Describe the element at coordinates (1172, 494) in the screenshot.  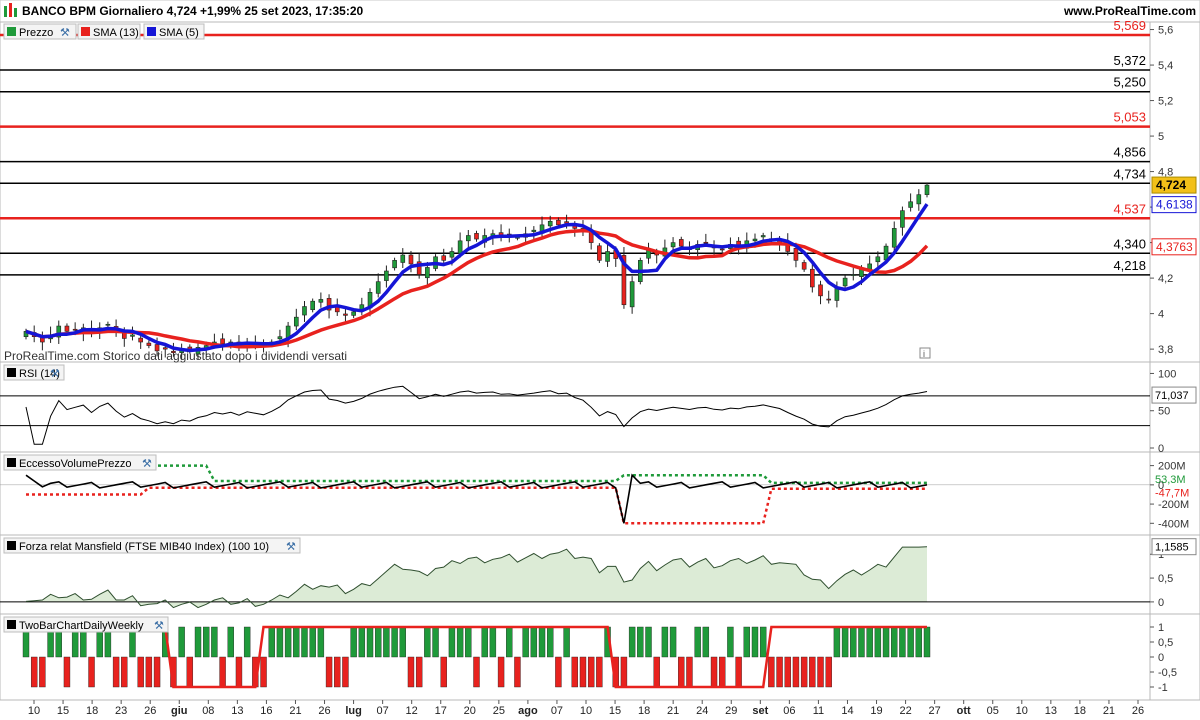
I see `evp-down-label: -47,7M` at that location.